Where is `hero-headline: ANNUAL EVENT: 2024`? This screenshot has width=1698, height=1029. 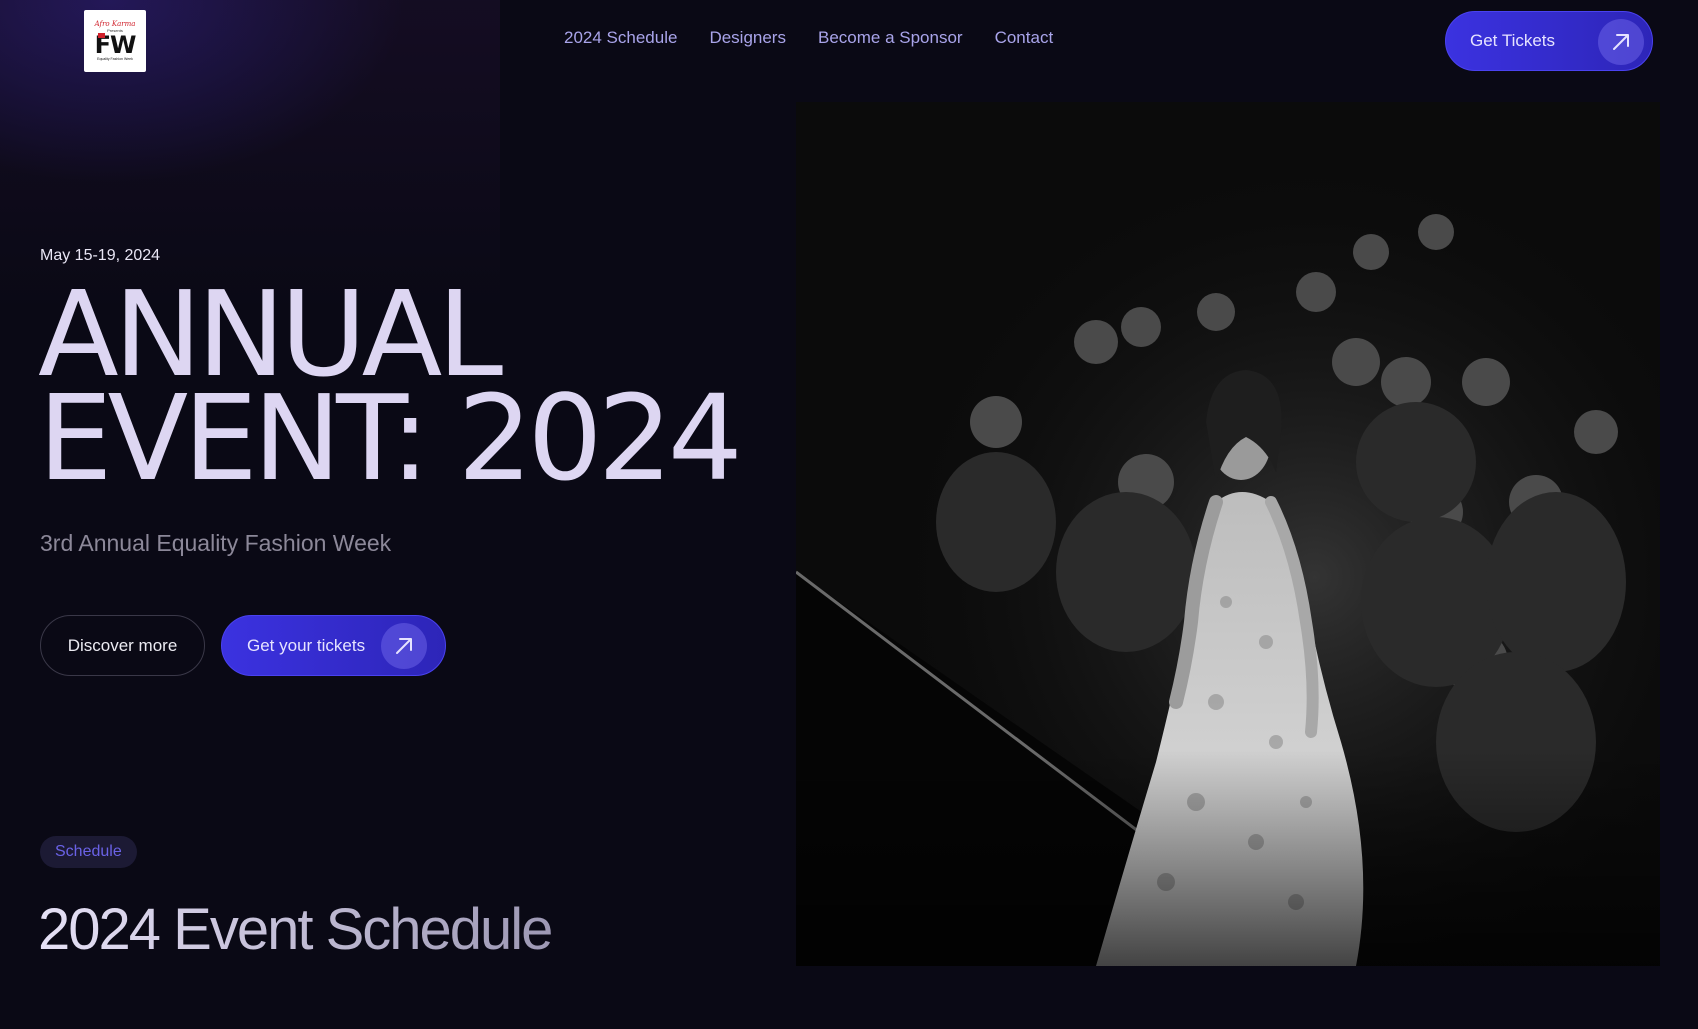
hero-headline: ANNUAL EVENT: 2024 is located at coordinates (390, 386).